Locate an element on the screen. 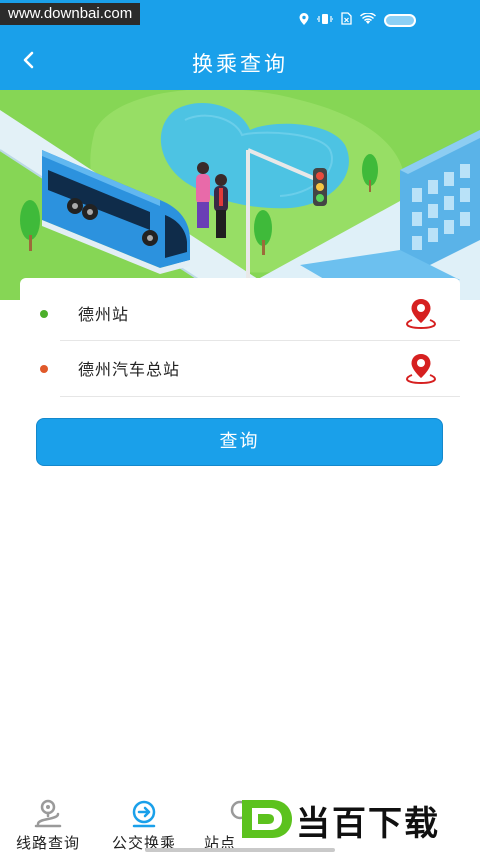  brand-watermark: 当百下载 is located at coordinates (359, 820).